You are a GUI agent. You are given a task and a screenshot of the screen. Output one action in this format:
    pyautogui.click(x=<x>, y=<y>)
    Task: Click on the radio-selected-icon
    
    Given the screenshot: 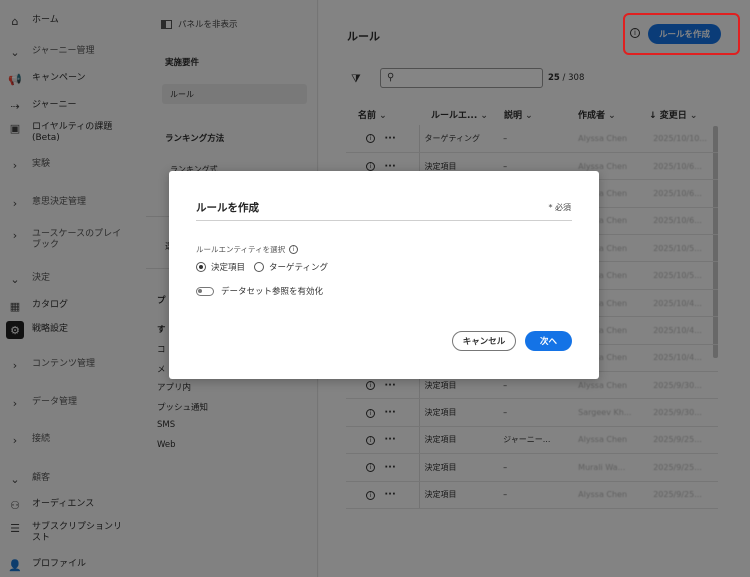 What is the action you would take?
    pyautogui.click(x=201, y=267)
    